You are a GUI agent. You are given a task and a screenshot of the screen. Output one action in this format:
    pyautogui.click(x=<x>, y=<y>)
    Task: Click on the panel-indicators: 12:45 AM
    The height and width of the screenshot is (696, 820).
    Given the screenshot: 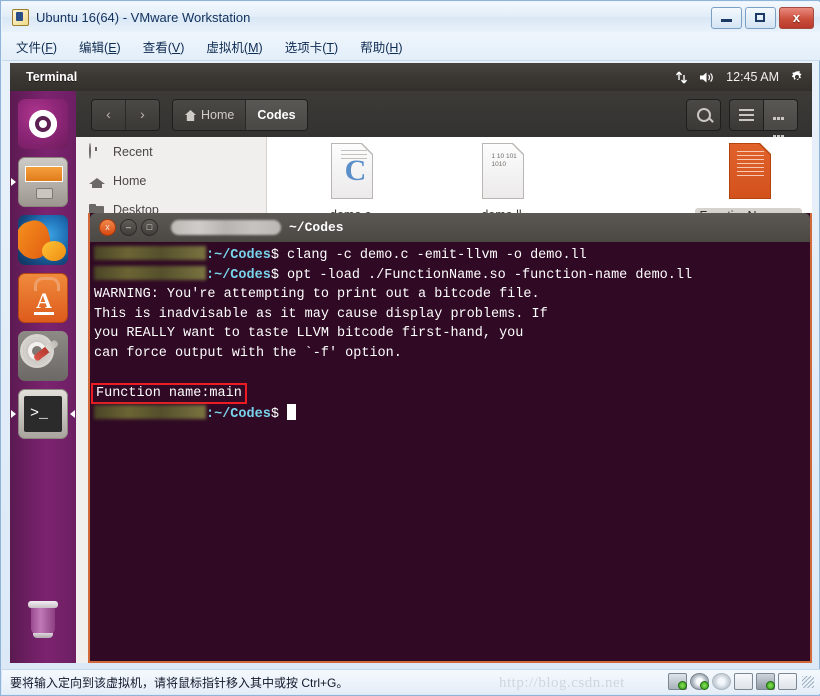 What is the action you would take?
    pyautogui.click(x=739, y=77)
    